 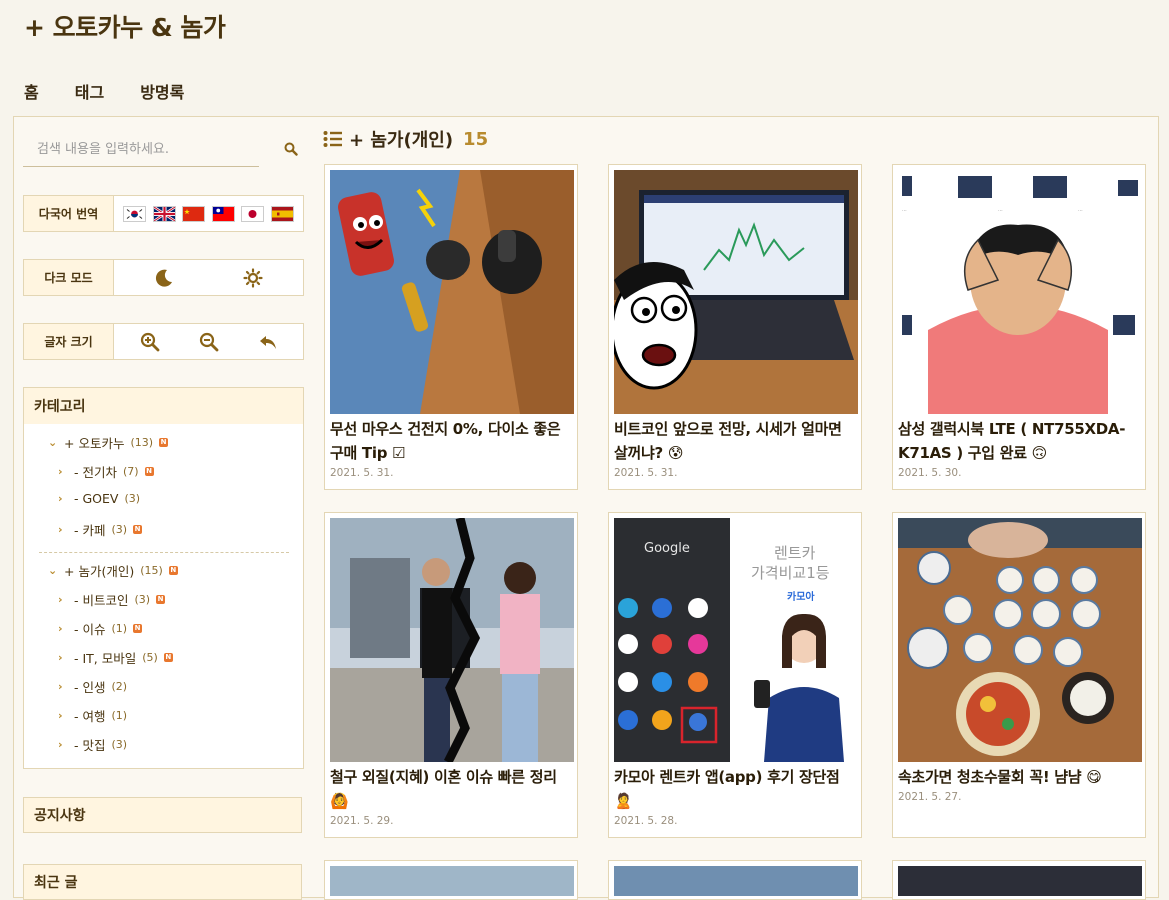 I want to click on post-thumbnail: ··· ··· ···, so click(x=1020, y=292).